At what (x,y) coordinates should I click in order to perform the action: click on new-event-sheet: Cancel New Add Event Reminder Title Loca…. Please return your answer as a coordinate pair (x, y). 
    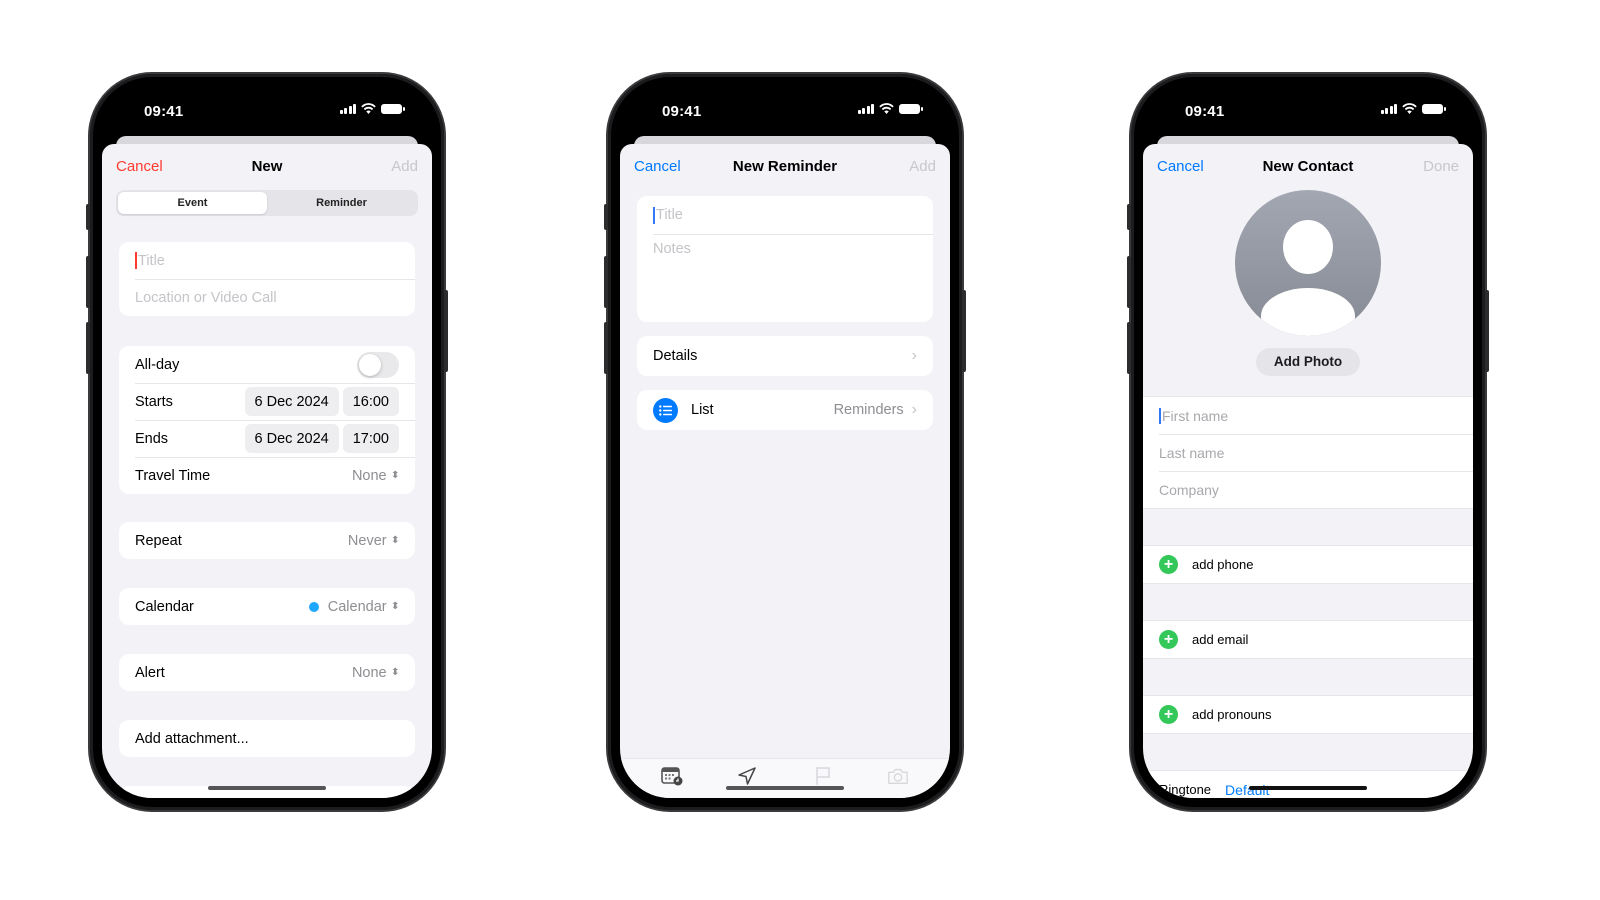
    Looking at the image, I should click on (267, 471).